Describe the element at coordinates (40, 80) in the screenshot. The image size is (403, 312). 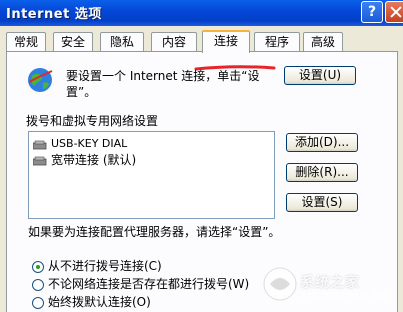
I see `globe-icon` at that location.